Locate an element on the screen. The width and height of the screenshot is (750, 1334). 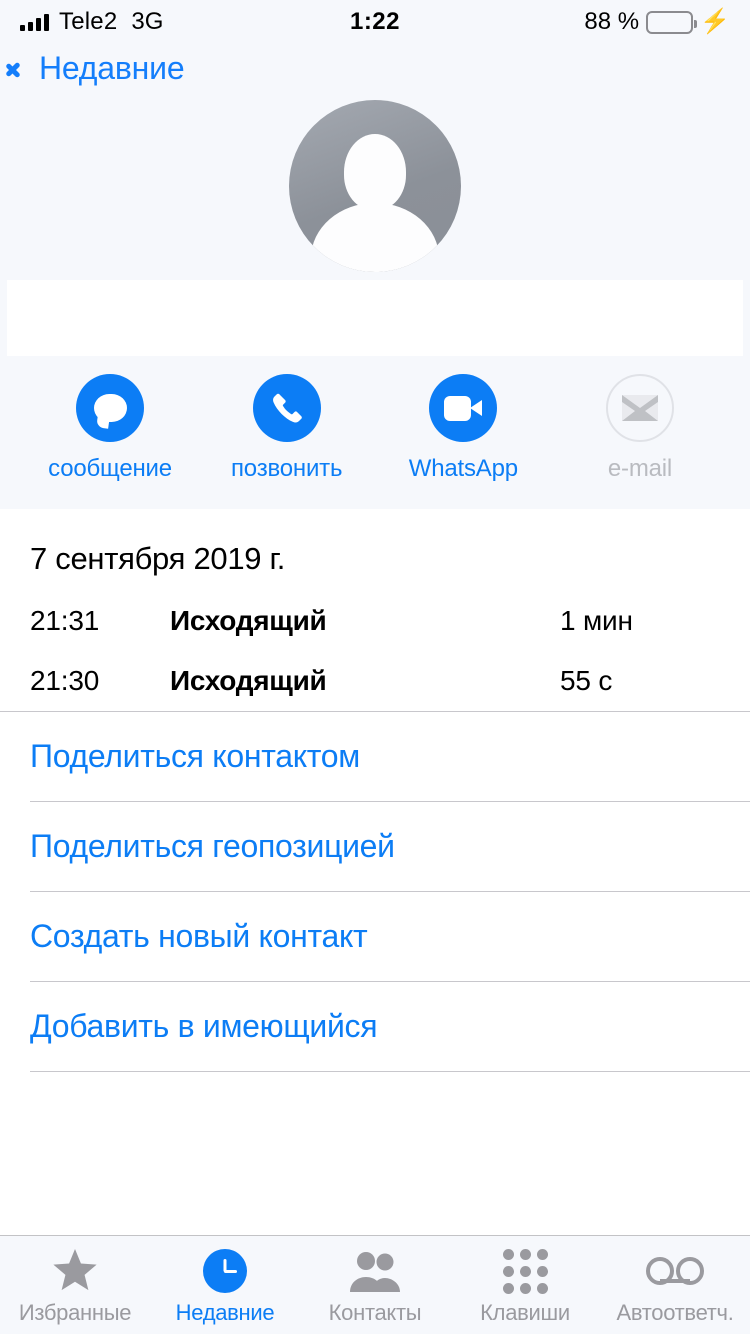
call-duration: 1 мин is located at coordinates (596, 620).